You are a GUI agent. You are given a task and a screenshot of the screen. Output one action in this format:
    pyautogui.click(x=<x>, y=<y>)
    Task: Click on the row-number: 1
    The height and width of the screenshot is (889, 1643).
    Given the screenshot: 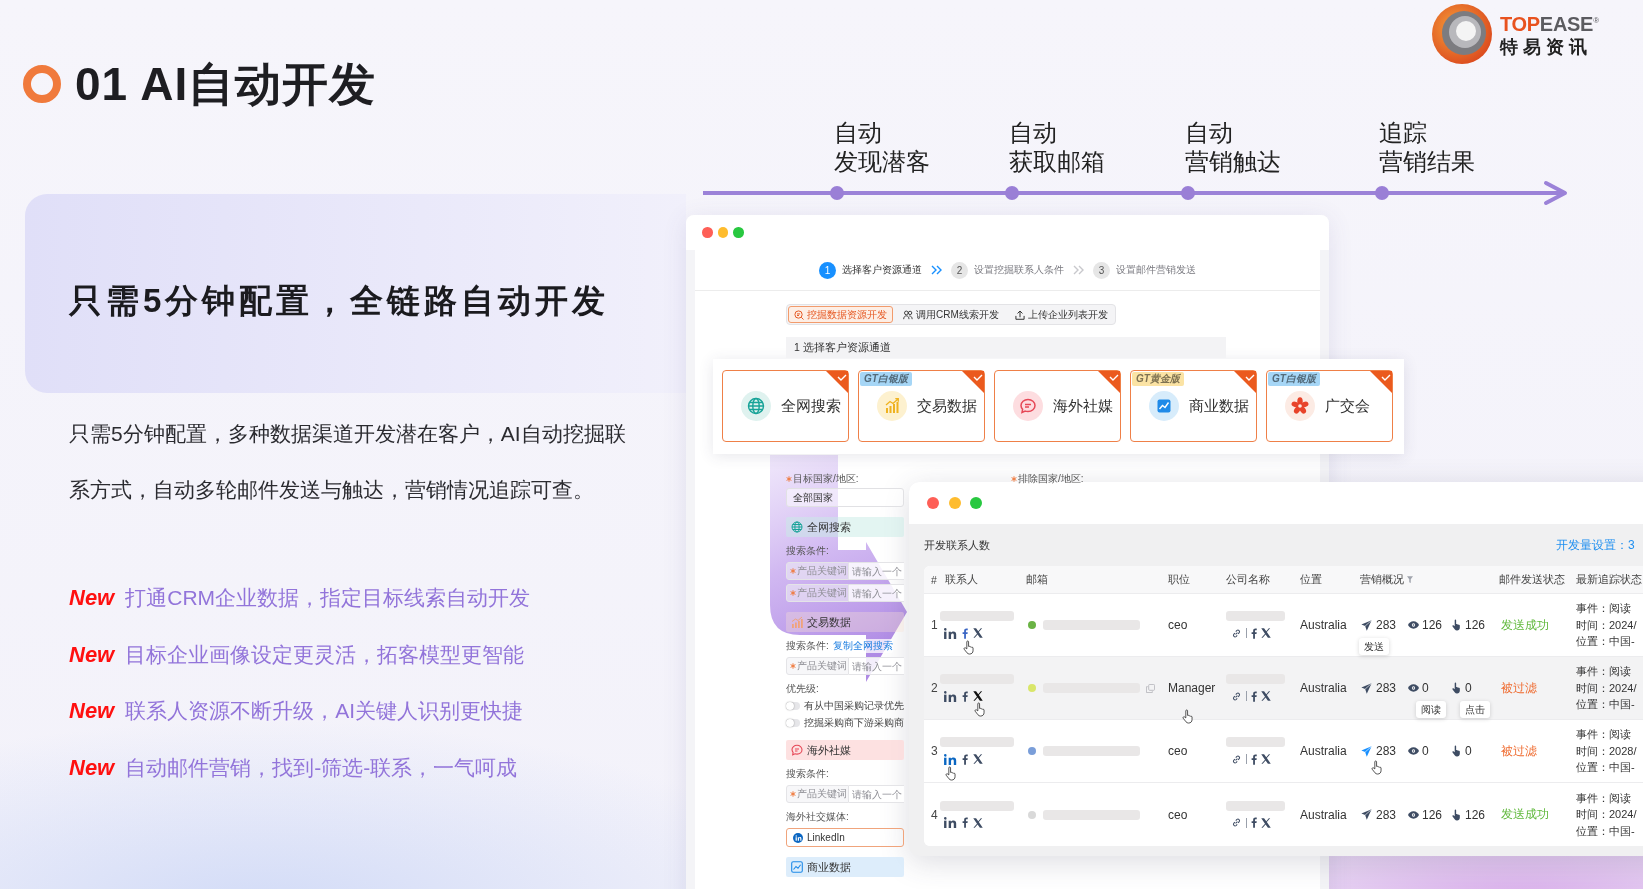 What is the action you would take?
    pyautogui.click(x=934, y=625)
    